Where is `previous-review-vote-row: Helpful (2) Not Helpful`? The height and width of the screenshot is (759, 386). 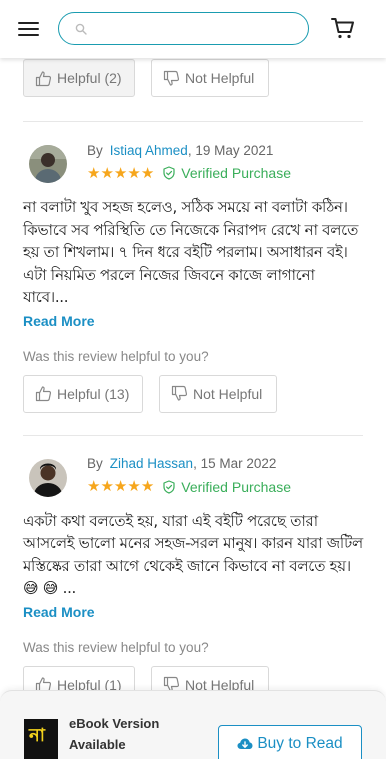
previous-review-vote-row: Helpful (2) Not Helpful is located at coordinates (193, 78).